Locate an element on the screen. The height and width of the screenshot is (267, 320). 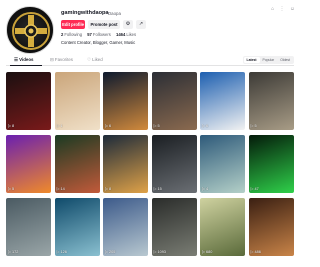
video-thumbnail: ▷ 1093 is located at coordinates (174, 227).